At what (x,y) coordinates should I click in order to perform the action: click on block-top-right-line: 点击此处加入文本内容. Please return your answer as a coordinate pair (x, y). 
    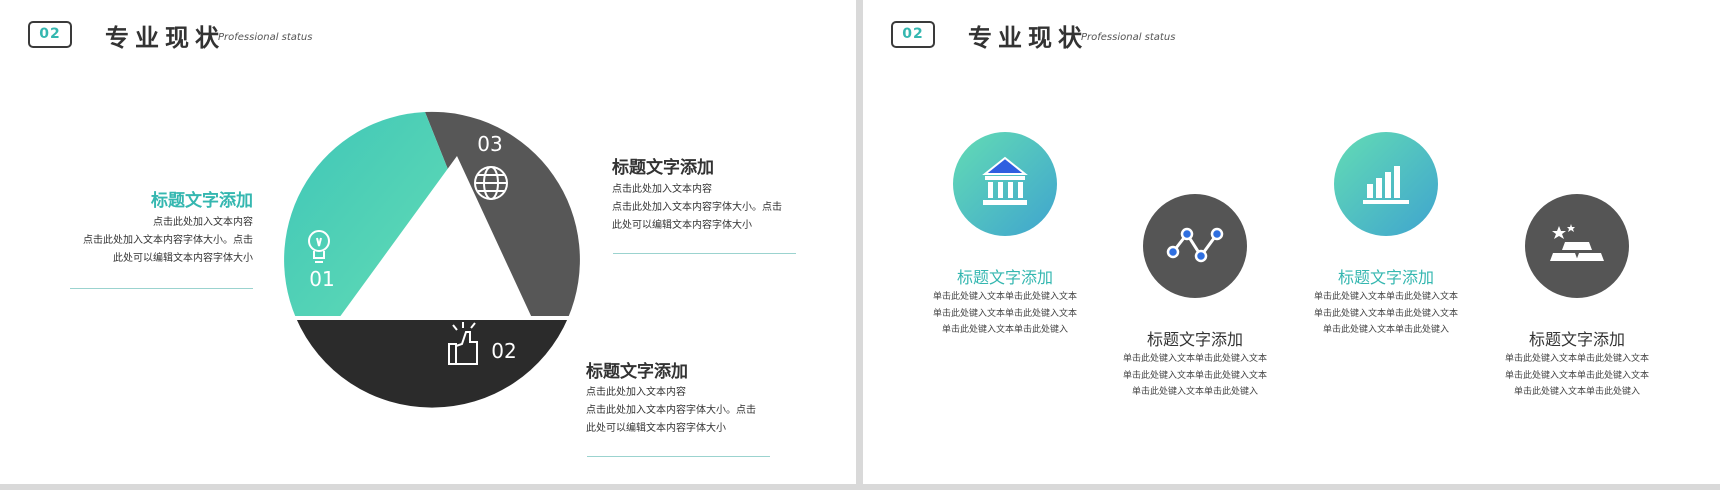
    Looking at the image, I should click on (662, 189).